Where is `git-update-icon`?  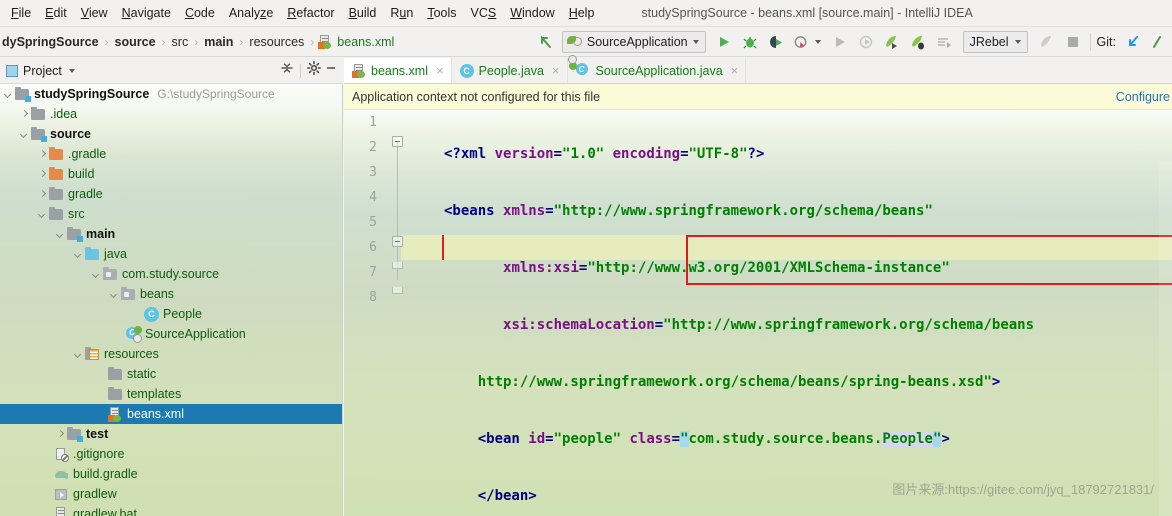 git-update-icon is located at coordinates (1133, 42).